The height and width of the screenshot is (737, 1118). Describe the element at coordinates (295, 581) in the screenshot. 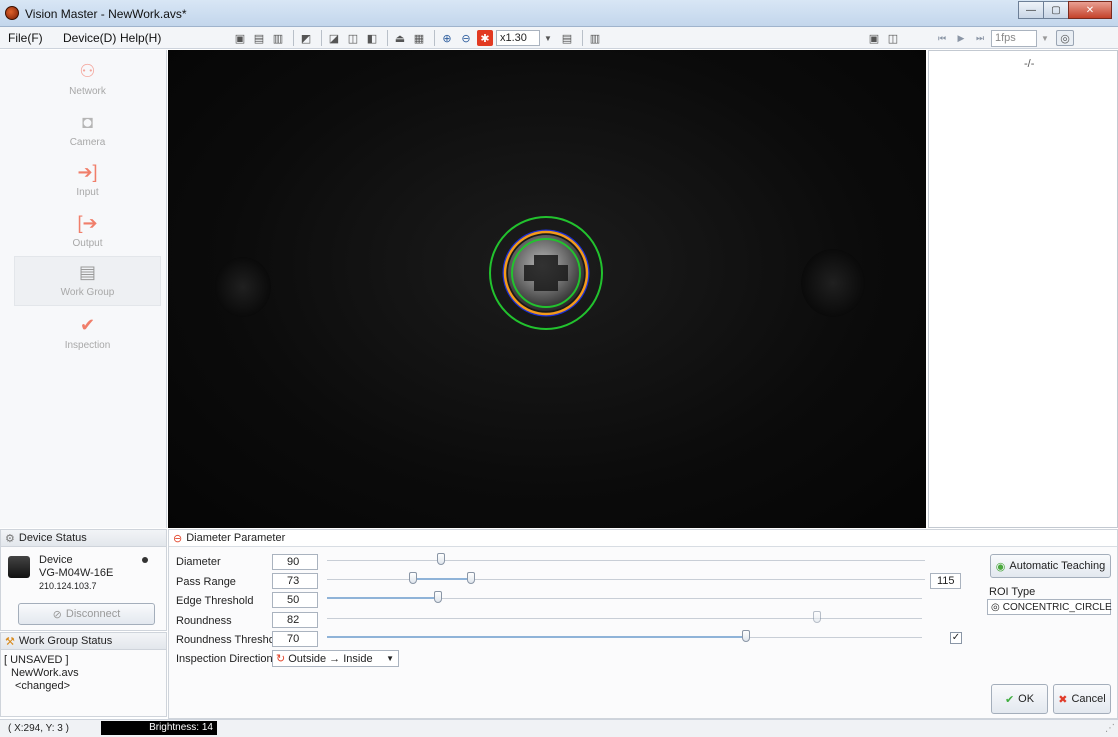

I see `pass-range-min-input: 73` at that location.